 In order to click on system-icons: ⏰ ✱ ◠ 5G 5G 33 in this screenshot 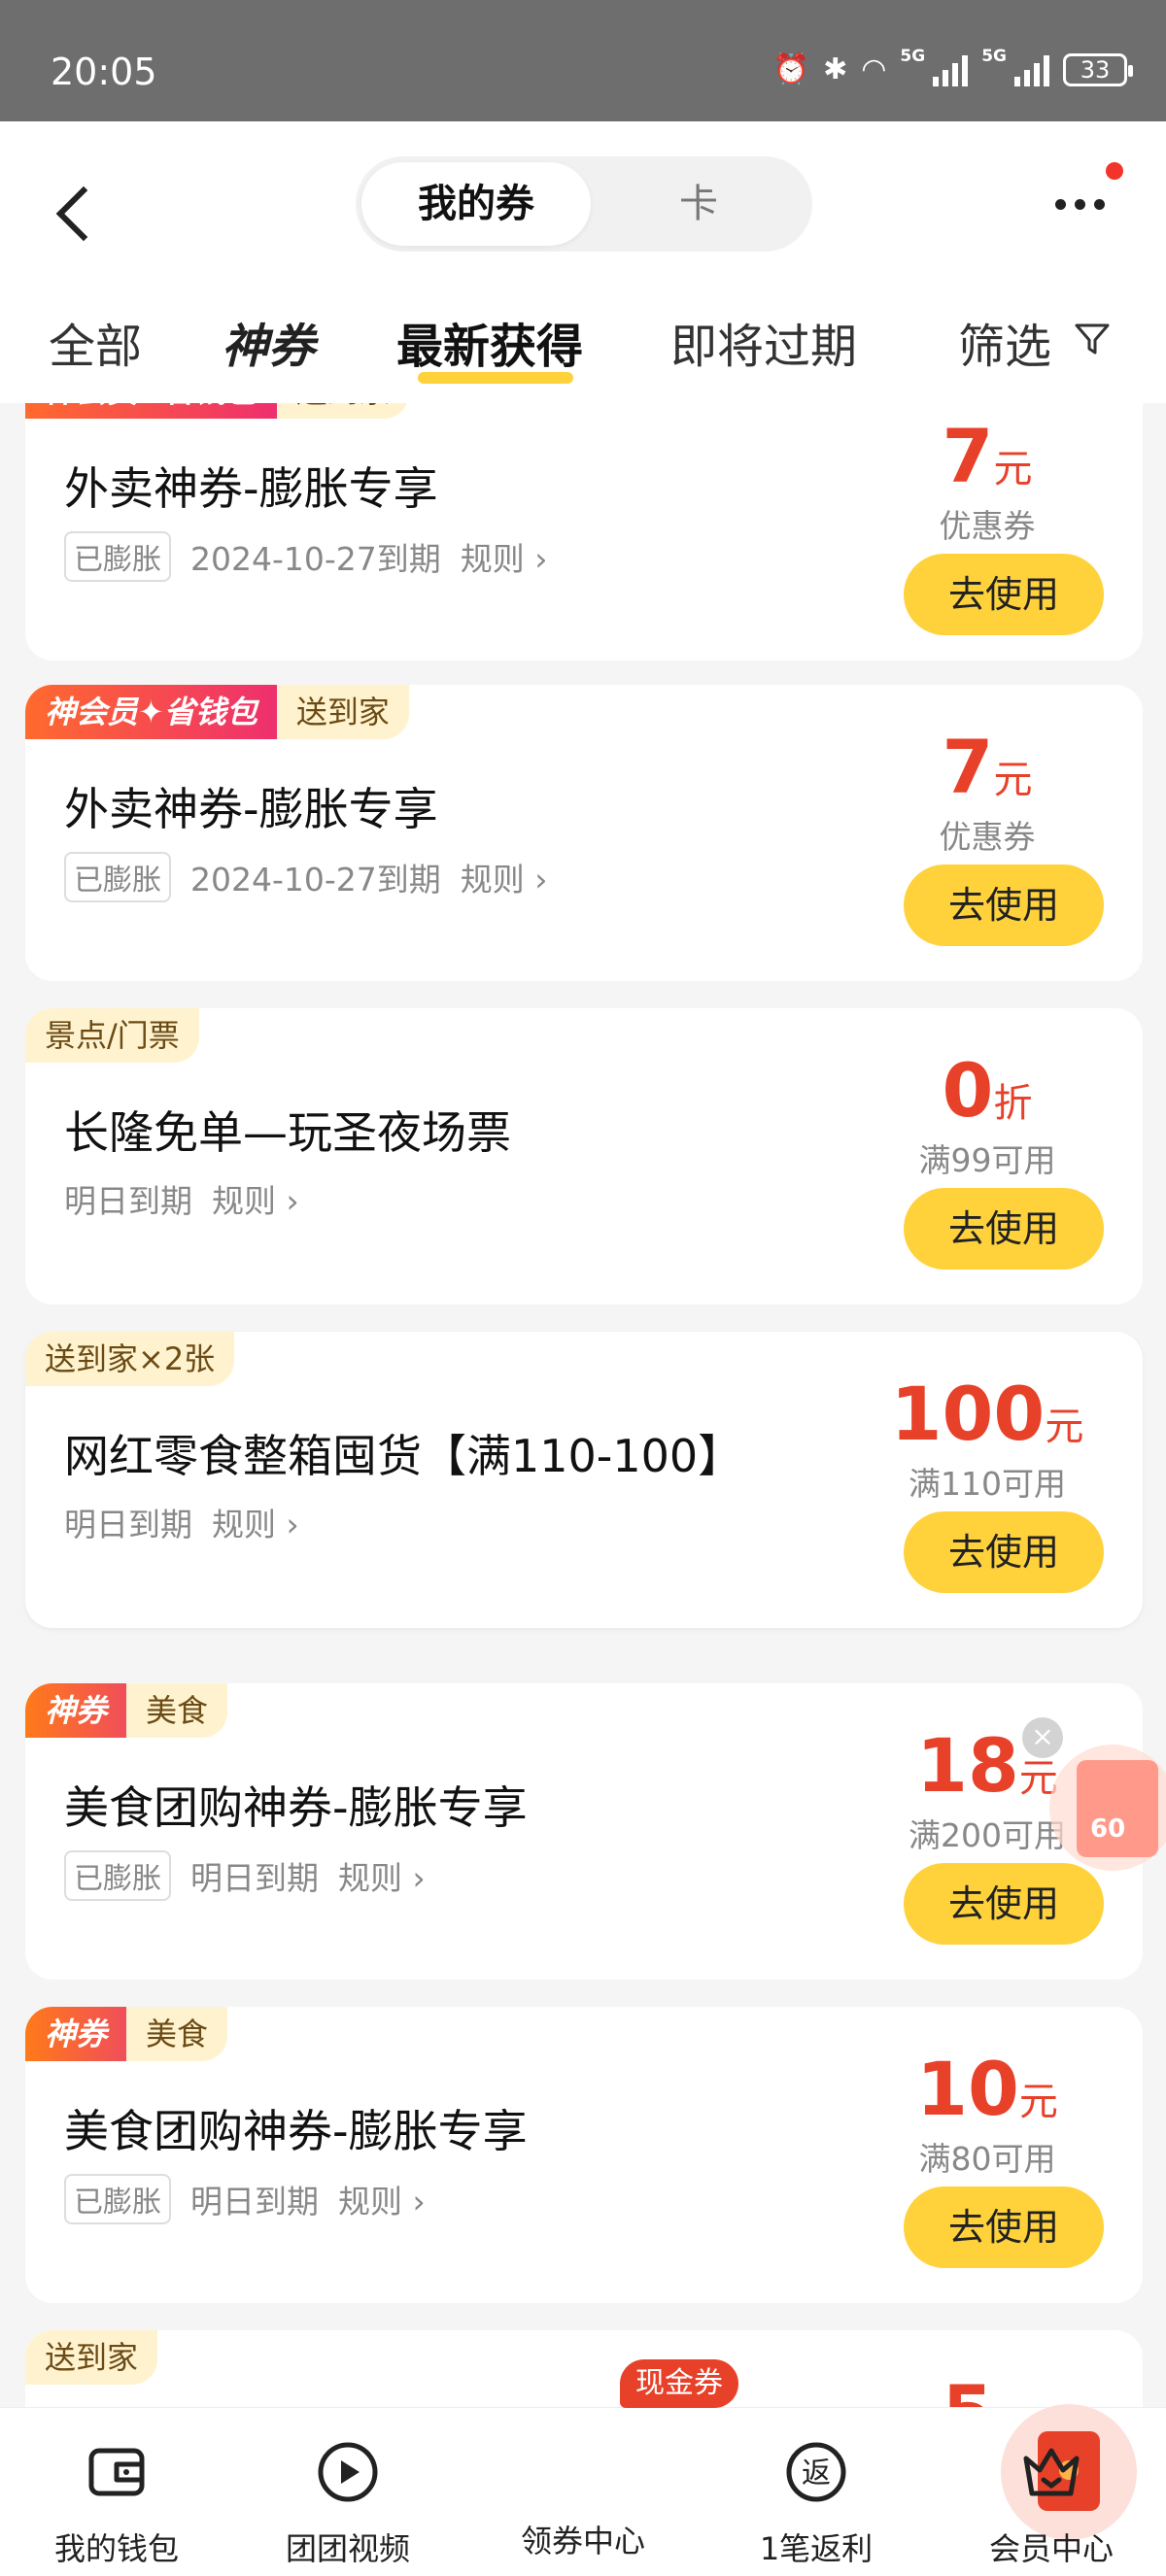, I will do `click(952, 66)`.